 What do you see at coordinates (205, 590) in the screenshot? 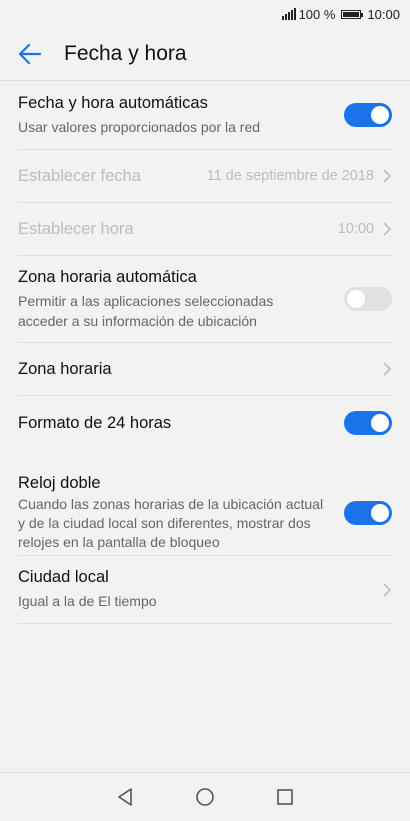
I see `home-city-row: Ciudad local Igual a la de El tiempo` at bounding box center [205, 590].